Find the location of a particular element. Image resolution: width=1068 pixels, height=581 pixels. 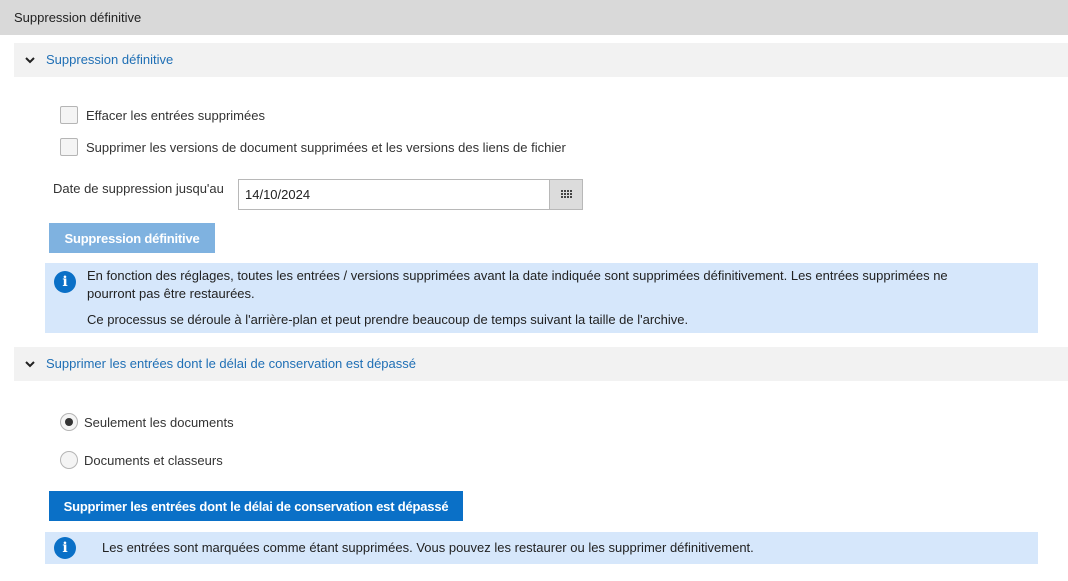

date-label: Date de suppression jusqu'au is located at coordinates (138, 188).